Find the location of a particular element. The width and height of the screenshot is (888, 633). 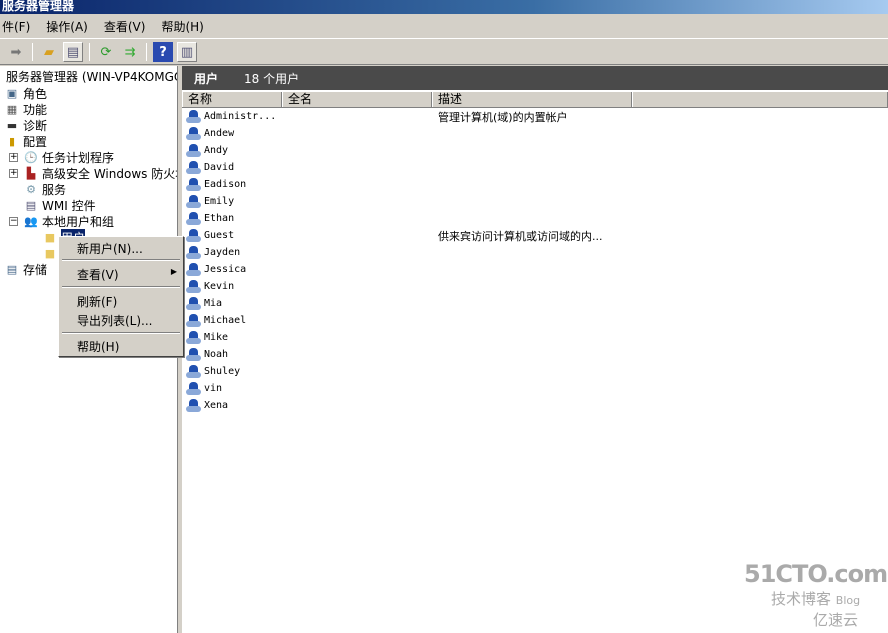

user-name: Andy is located at coordinates (216, 150).